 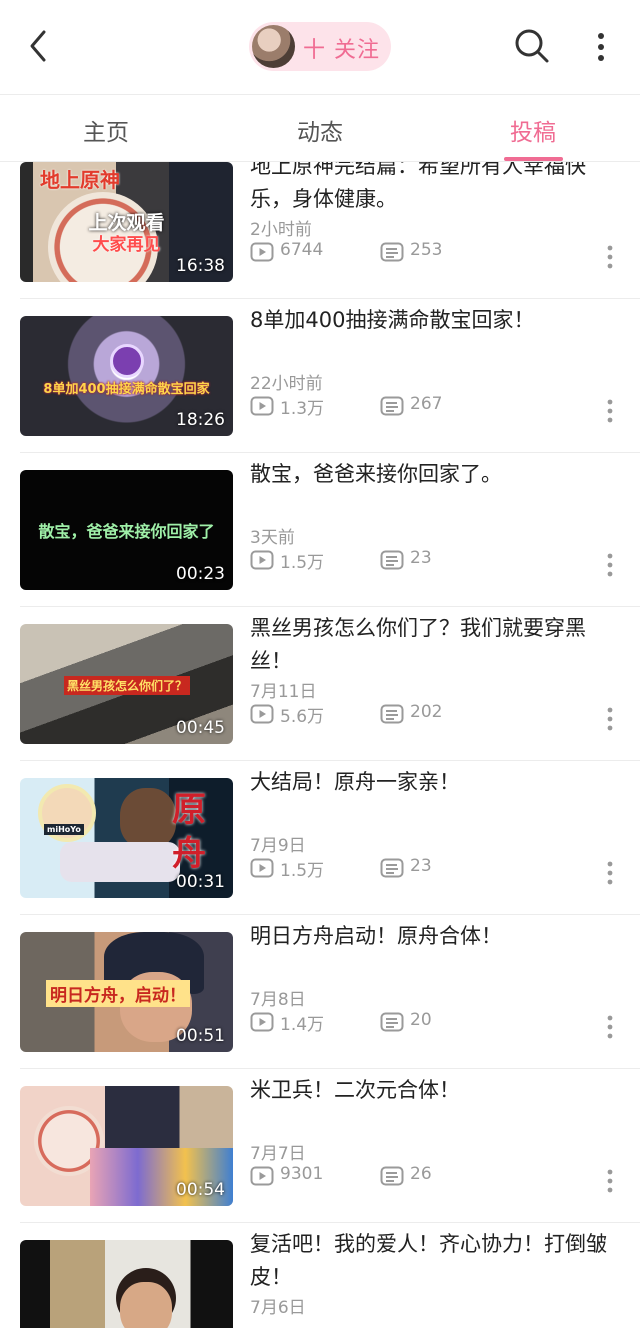 I want to click on search-button, so click(x=532, y=46).